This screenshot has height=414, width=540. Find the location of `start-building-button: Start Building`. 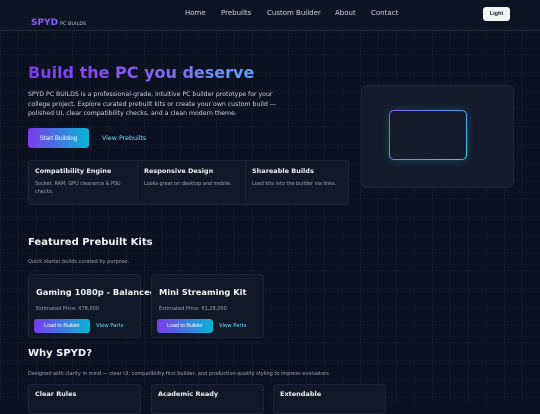

start-building-button: Start Building is located at coordinates (58, 138).